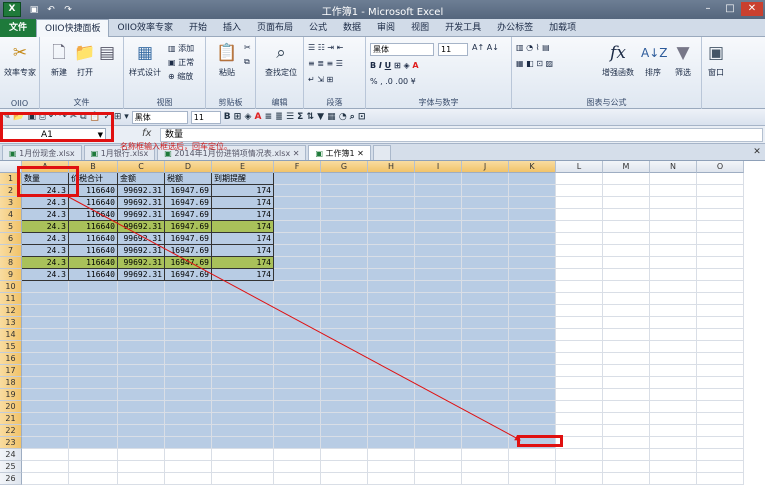 The height and width of the screenshot is (500, 765). Describe the element at coordinates (673, 179) in the screenshot. I see `cell-N1` at that location.